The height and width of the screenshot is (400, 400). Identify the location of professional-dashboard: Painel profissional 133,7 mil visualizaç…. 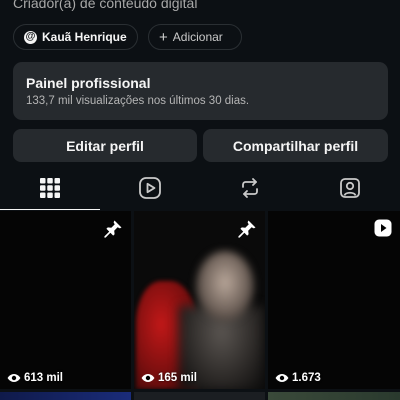
(200, 91).